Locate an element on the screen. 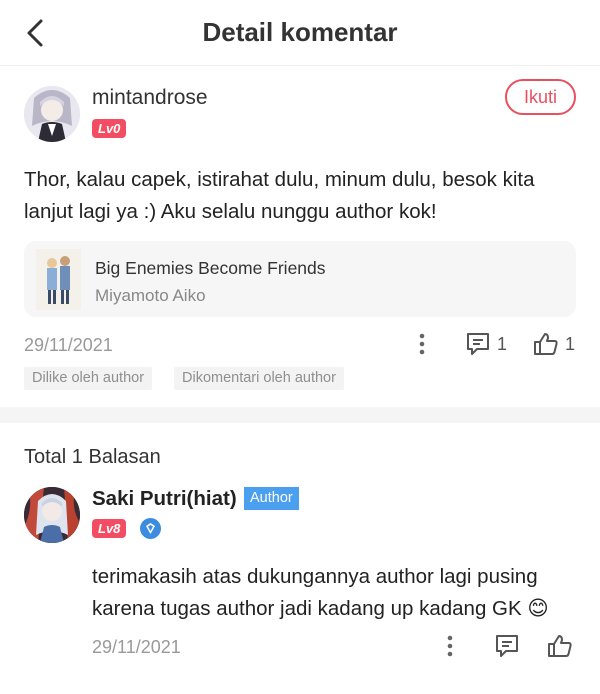 Image resolution: width=600 pixels, height=694 pixels. app-header: Detail komentar is located at coordinates (300, 33).